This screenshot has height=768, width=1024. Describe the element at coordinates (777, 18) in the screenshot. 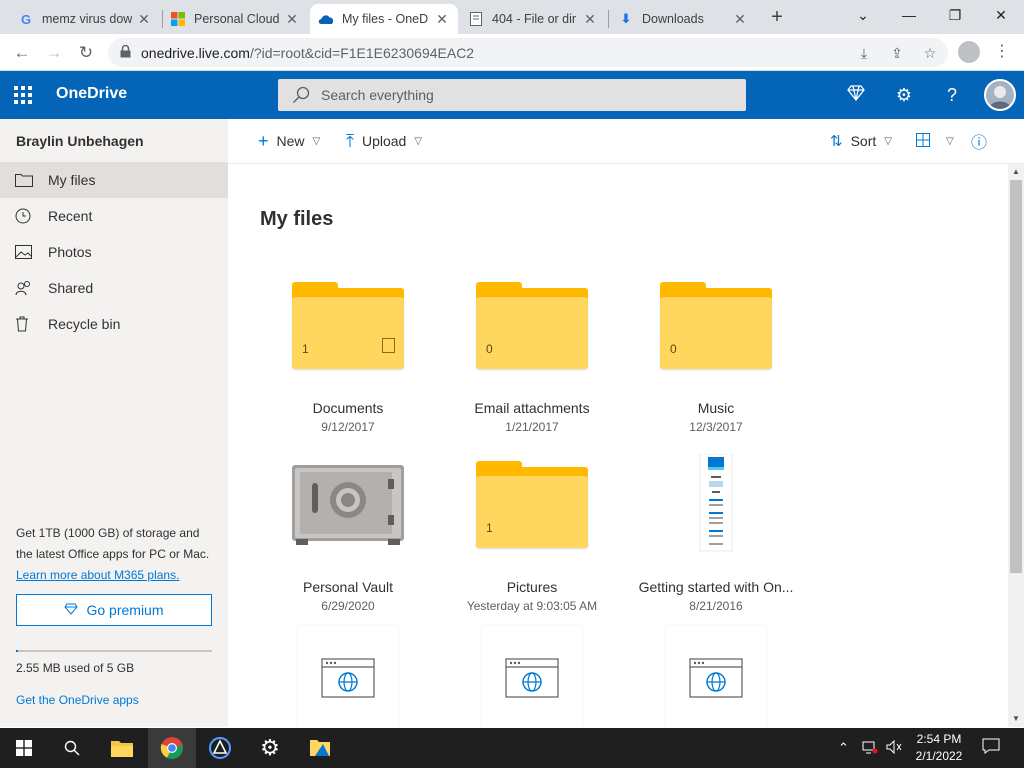

I see `new-tab-button: +` at that location.